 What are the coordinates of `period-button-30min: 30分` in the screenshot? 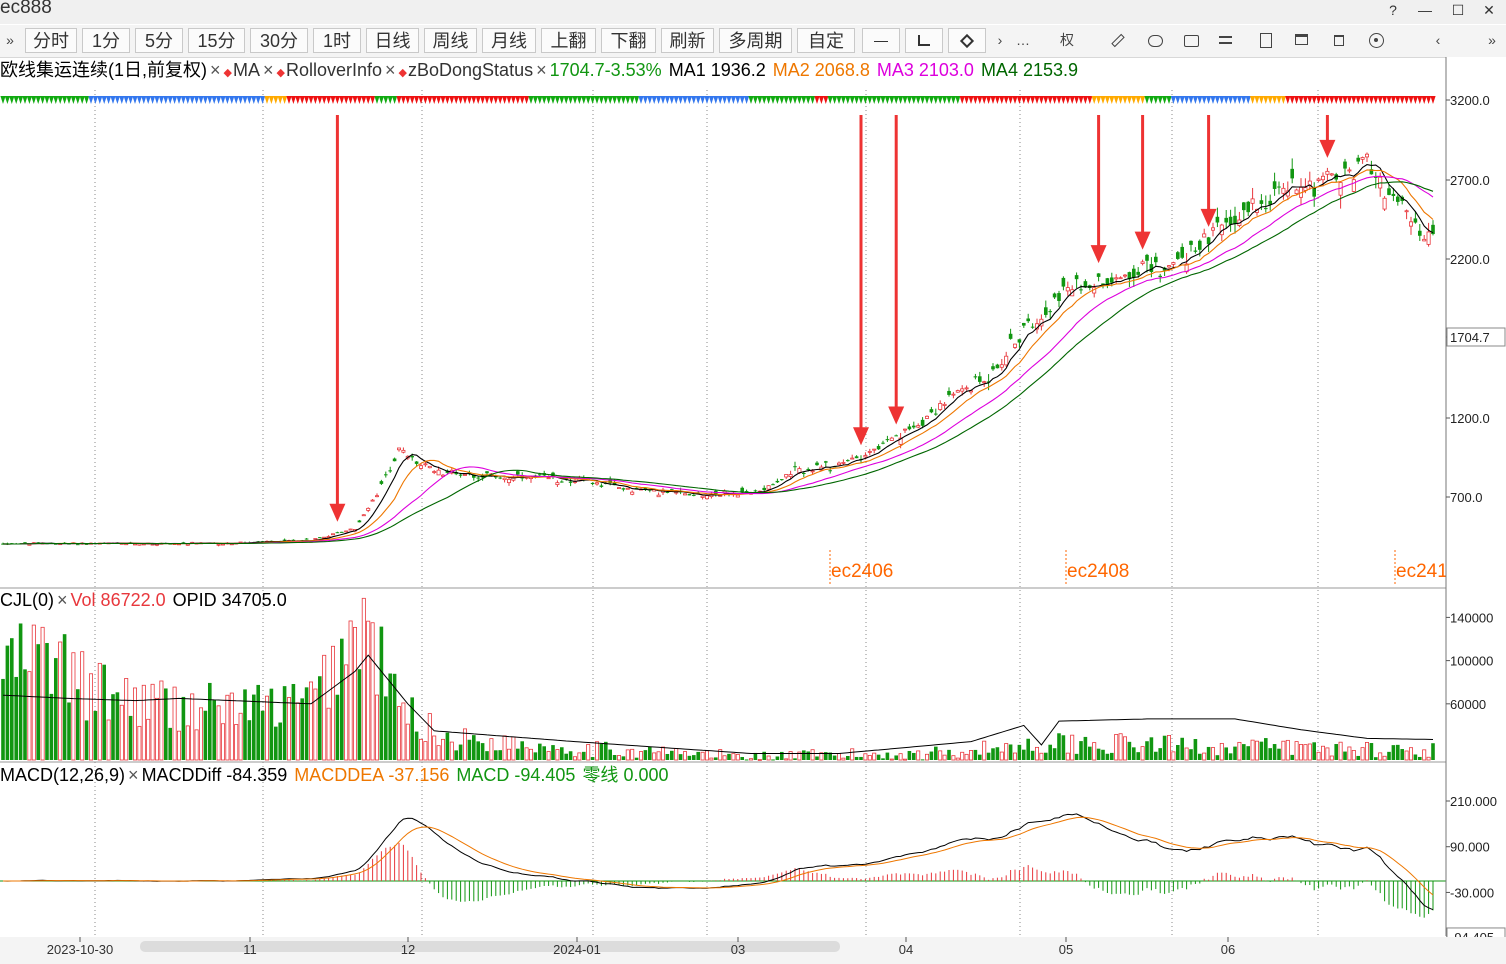 It's located at (279, 40).